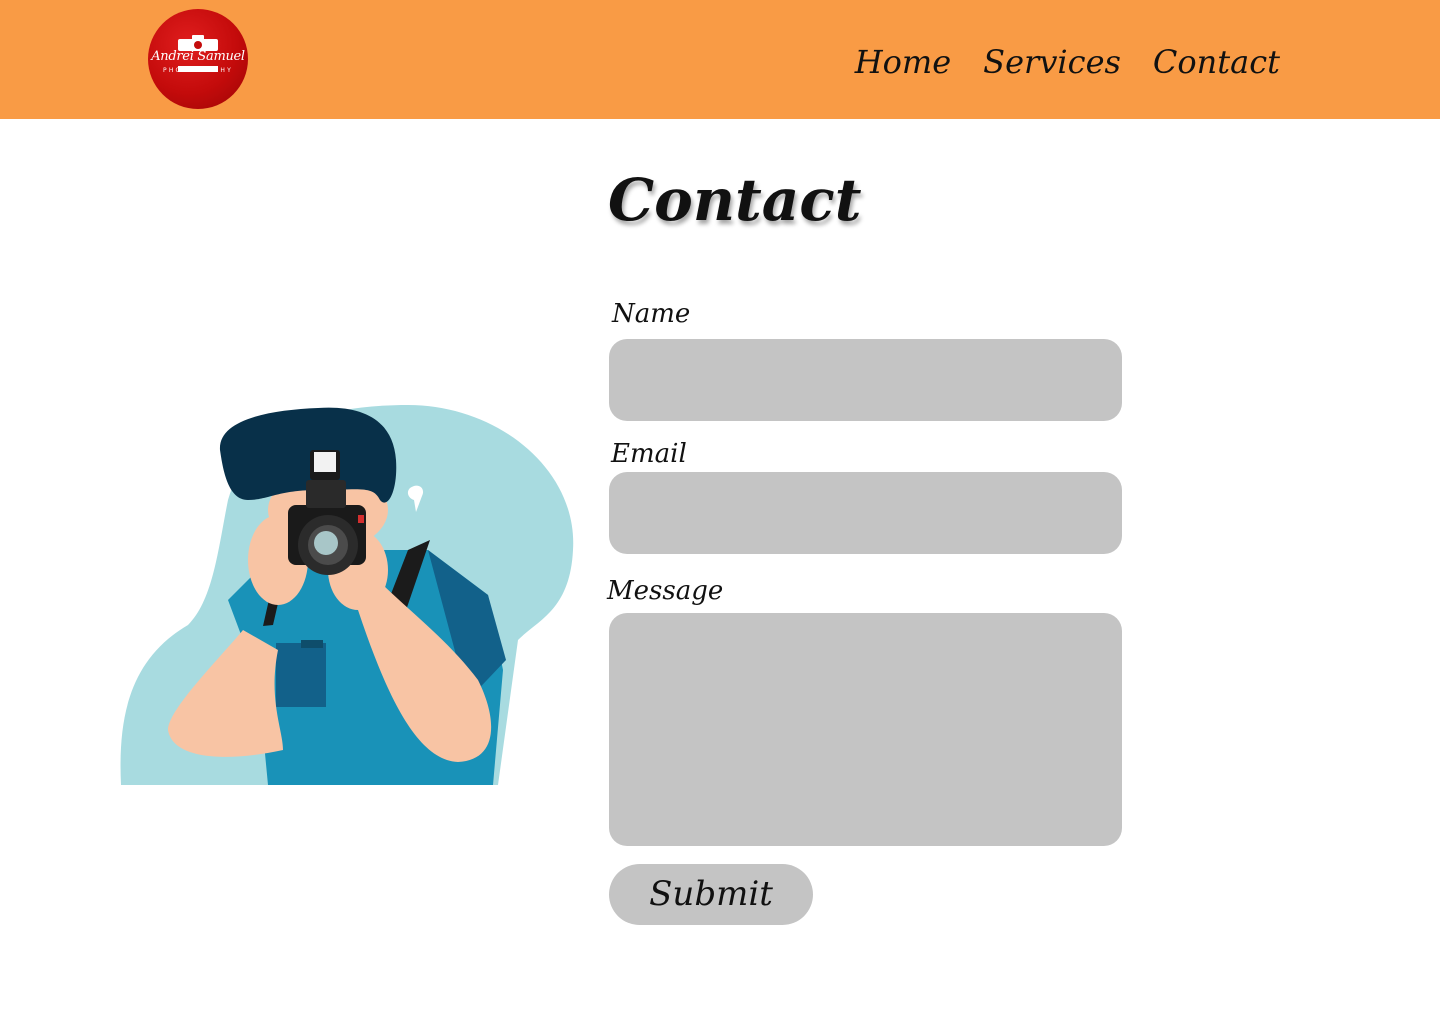  I want to click on email-label: Email, so click(649, 454).